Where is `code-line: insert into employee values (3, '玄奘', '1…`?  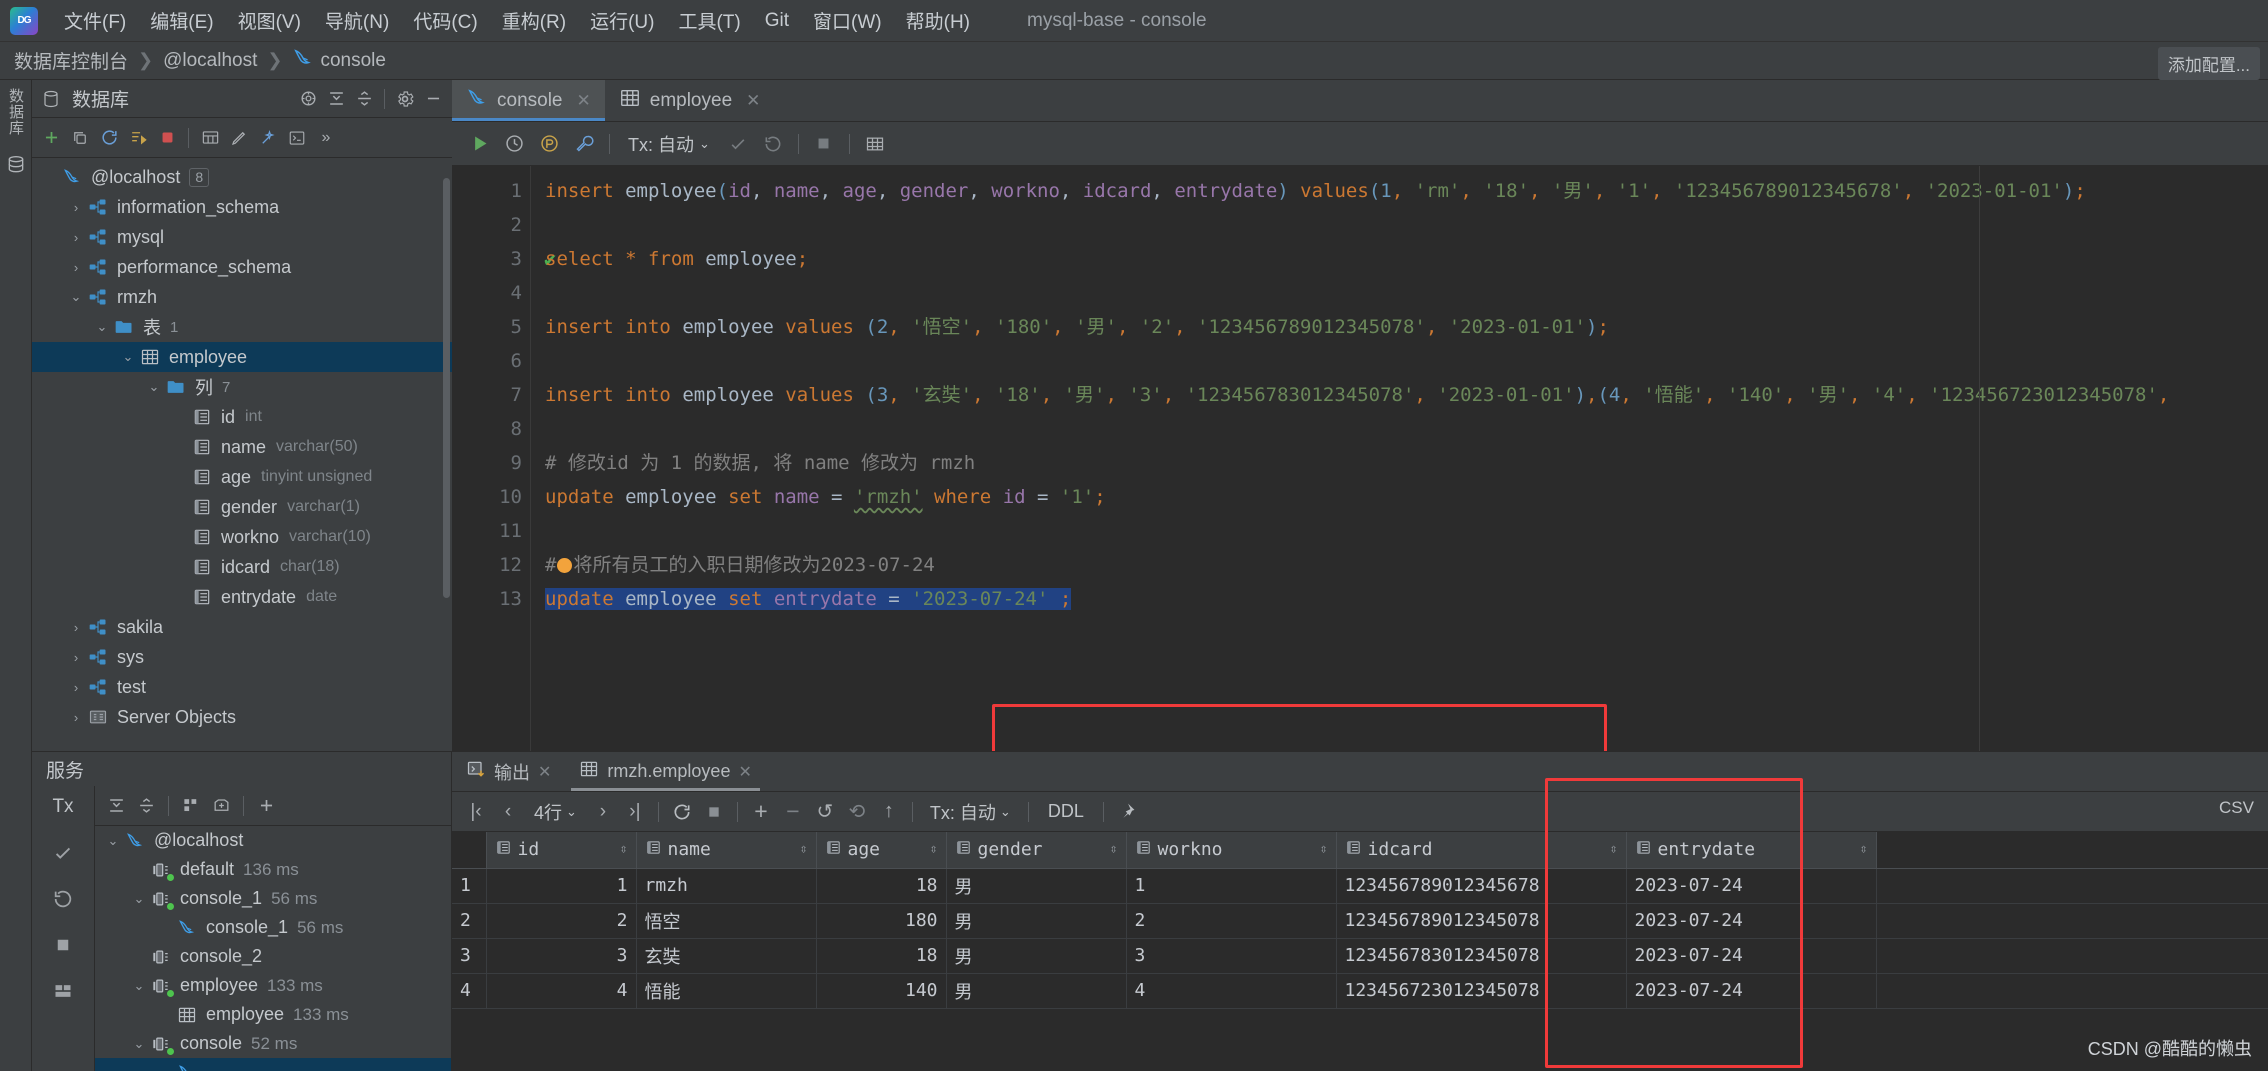
code-line: insert into employee values (3, '玄奘', '1… is located at coordinates (1399, 395).